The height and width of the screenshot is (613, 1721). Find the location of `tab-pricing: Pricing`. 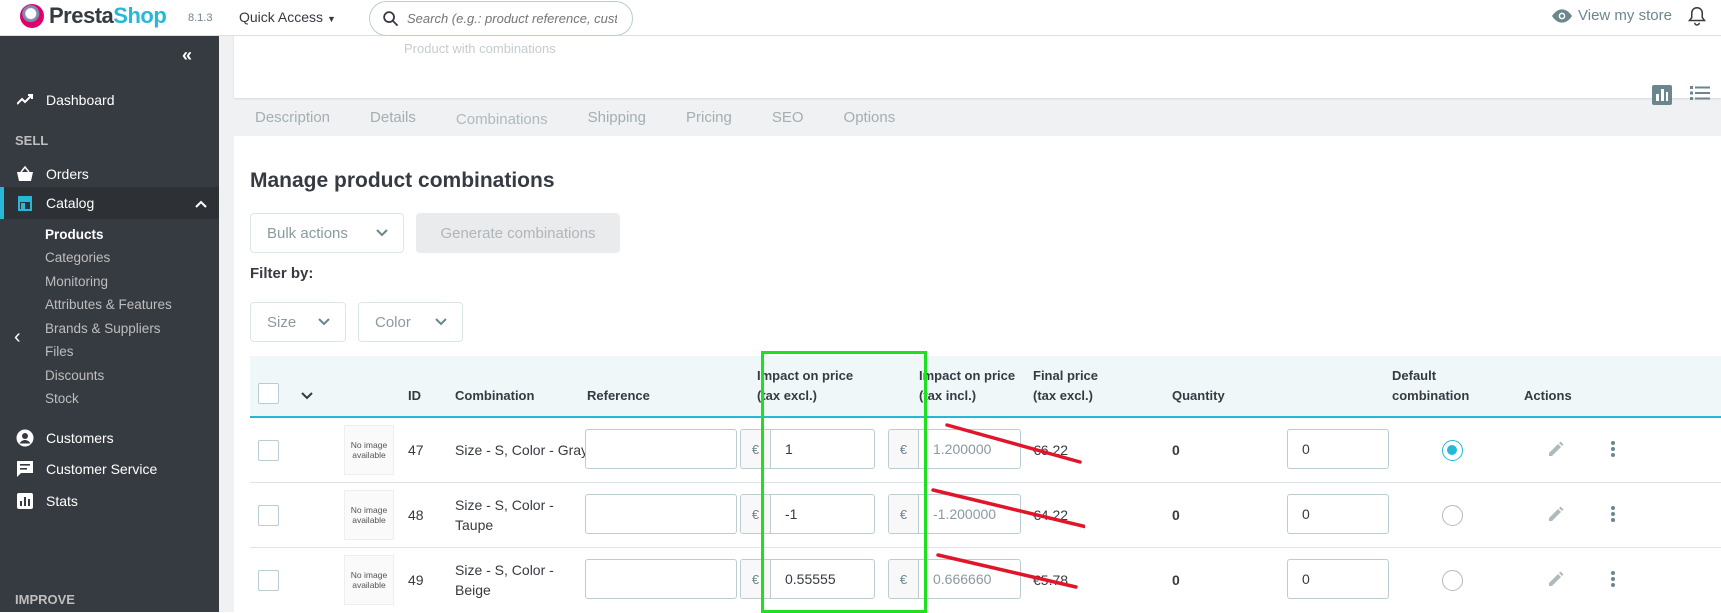

tab-pricing: Pricing is located at coordinates (709, 118).